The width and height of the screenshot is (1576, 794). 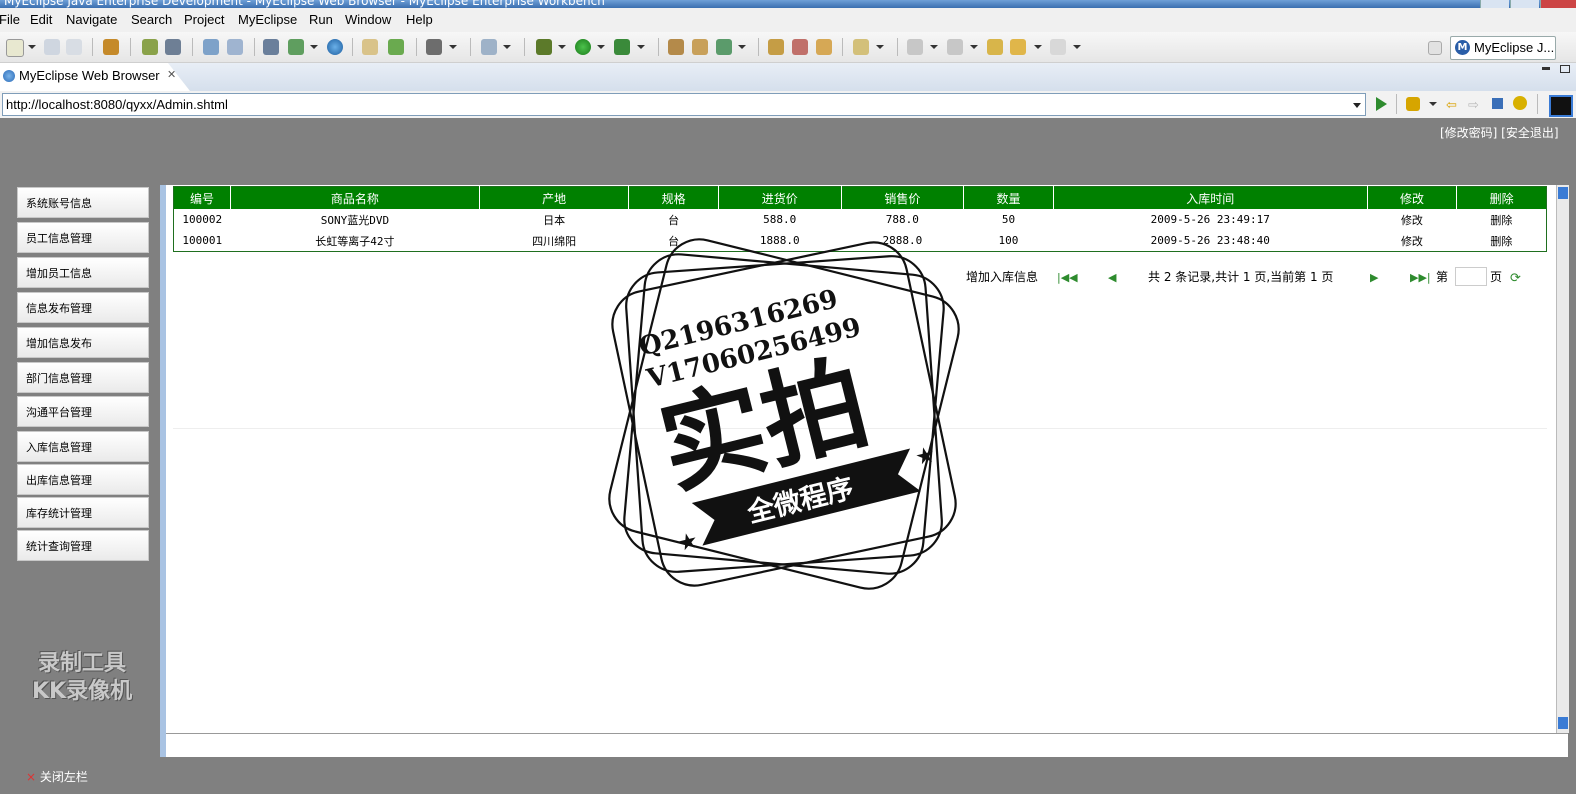 I want to click on top-links: [修改密码] [安全退出], so click(x=1499, y=132).